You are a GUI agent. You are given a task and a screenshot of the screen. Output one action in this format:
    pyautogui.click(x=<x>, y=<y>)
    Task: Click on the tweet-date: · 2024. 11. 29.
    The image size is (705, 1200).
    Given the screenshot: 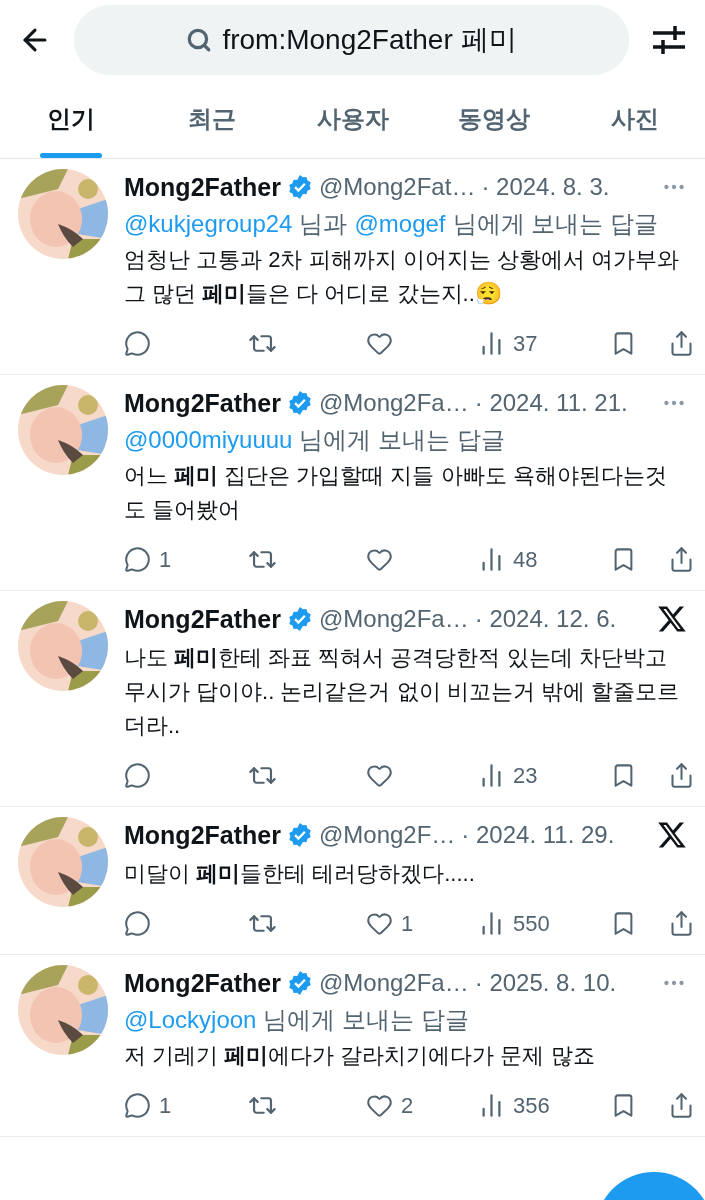 What is the action you would take?
    pyautogui.click(x=538, y=835)
    